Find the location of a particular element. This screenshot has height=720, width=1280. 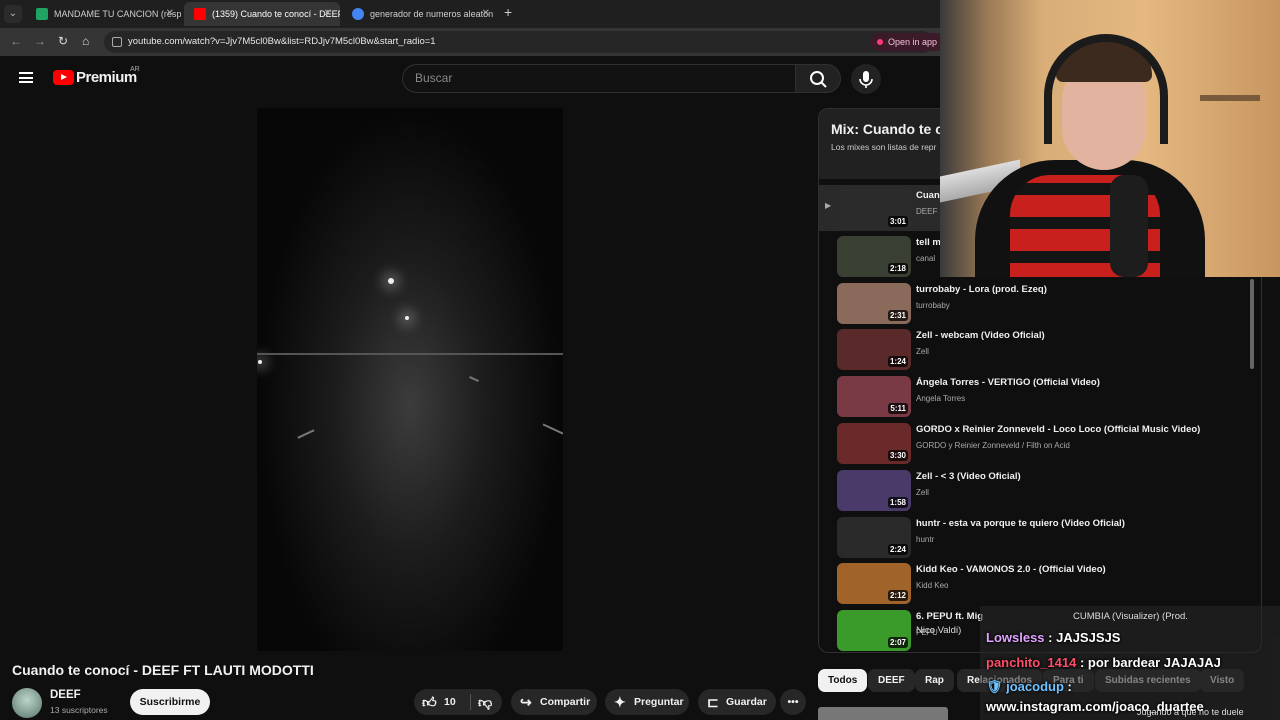

playlist-item: 1:58 Zell - < 3 (Video Oficial) Zell is located at coordinates (1034, 489).